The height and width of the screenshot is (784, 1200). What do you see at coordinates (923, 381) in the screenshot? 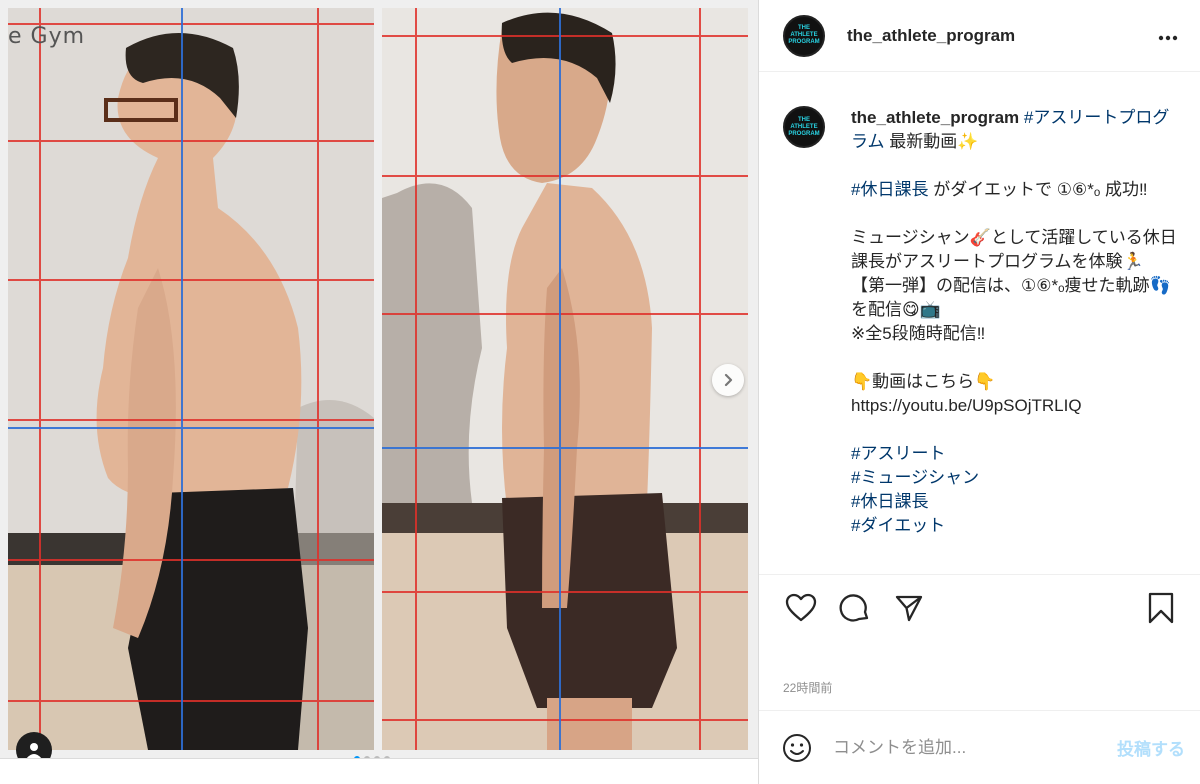
I see `caption-line: 👇動画はこちら👇` at bounding box center [923, 381].